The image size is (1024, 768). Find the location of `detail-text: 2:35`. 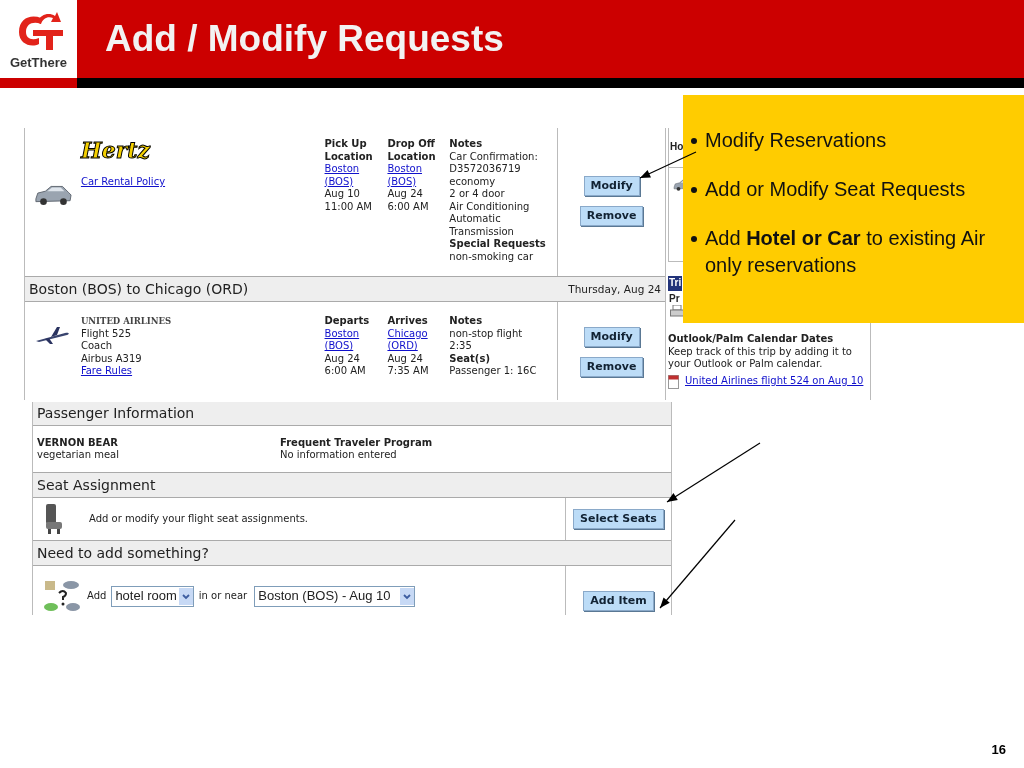

detail-text: 2:35 is located at coordinates (461, 346).